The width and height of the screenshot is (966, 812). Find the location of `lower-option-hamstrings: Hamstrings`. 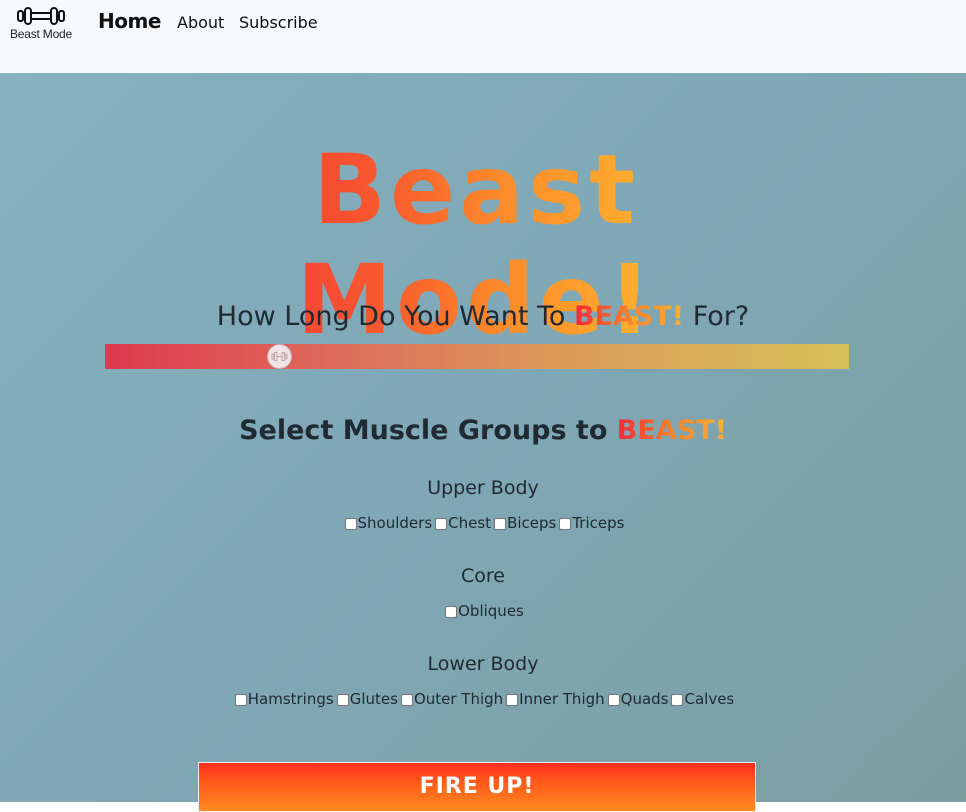

lower-option-hamstrings: Hamstrings is located at coordinates (283, 699).